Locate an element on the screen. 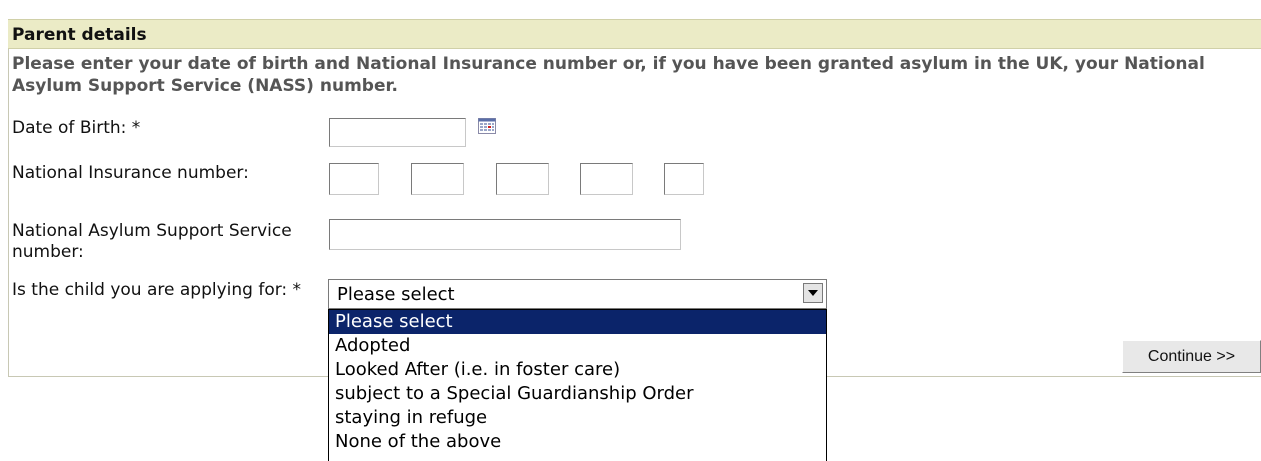 The width and height of the screenshot is (1261, 461). ni-label: National Insurance number: is located at coordinates (130, 173).